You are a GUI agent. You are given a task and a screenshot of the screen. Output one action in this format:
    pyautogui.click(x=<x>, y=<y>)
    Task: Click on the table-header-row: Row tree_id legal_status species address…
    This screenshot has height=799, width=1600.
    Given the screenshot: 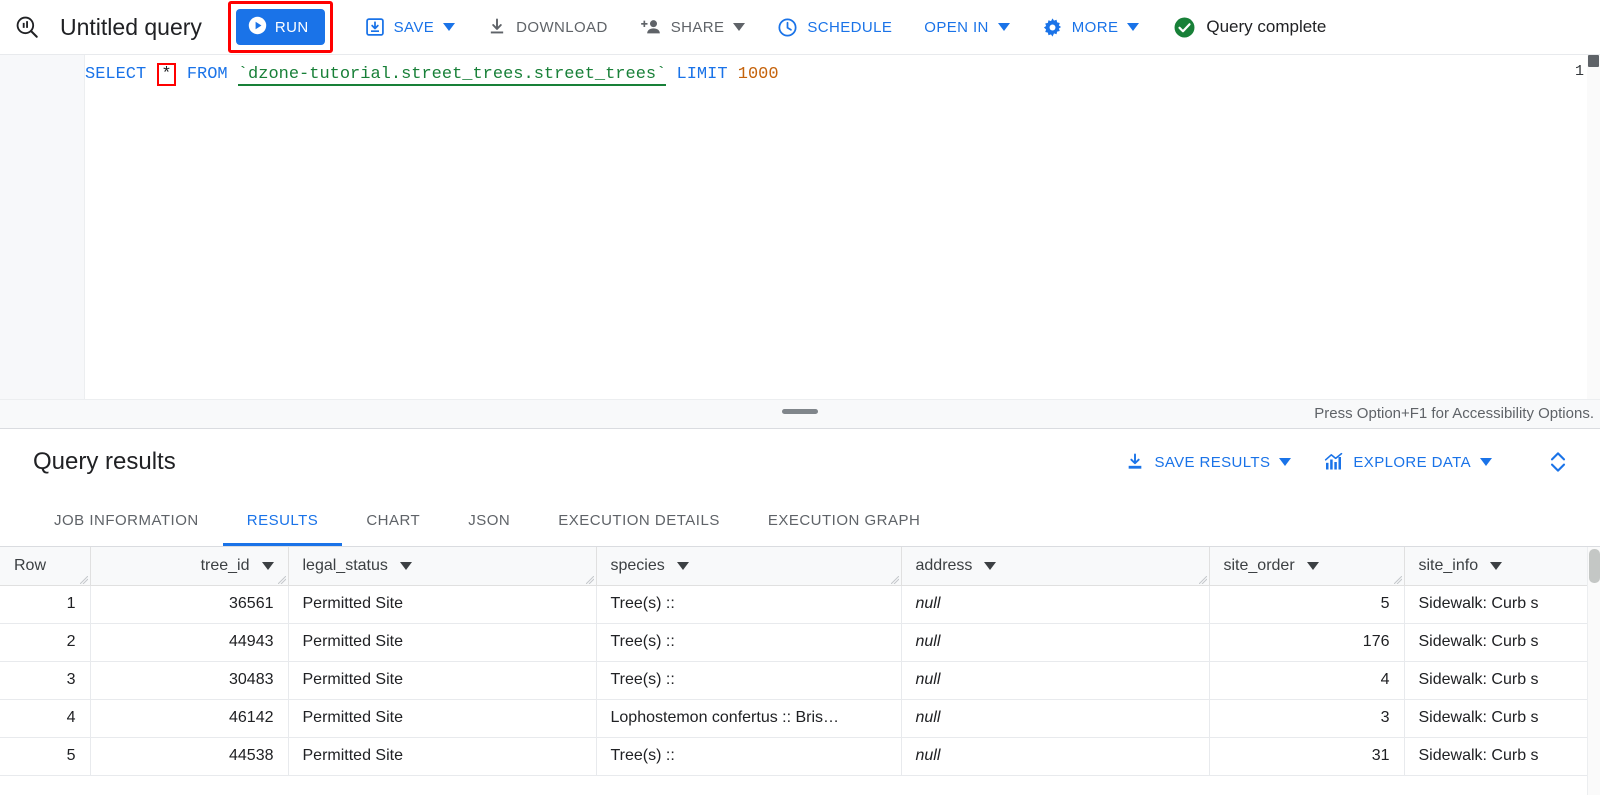 What is the action you would take?
    pyautogui.click(x=794, y=566)
    